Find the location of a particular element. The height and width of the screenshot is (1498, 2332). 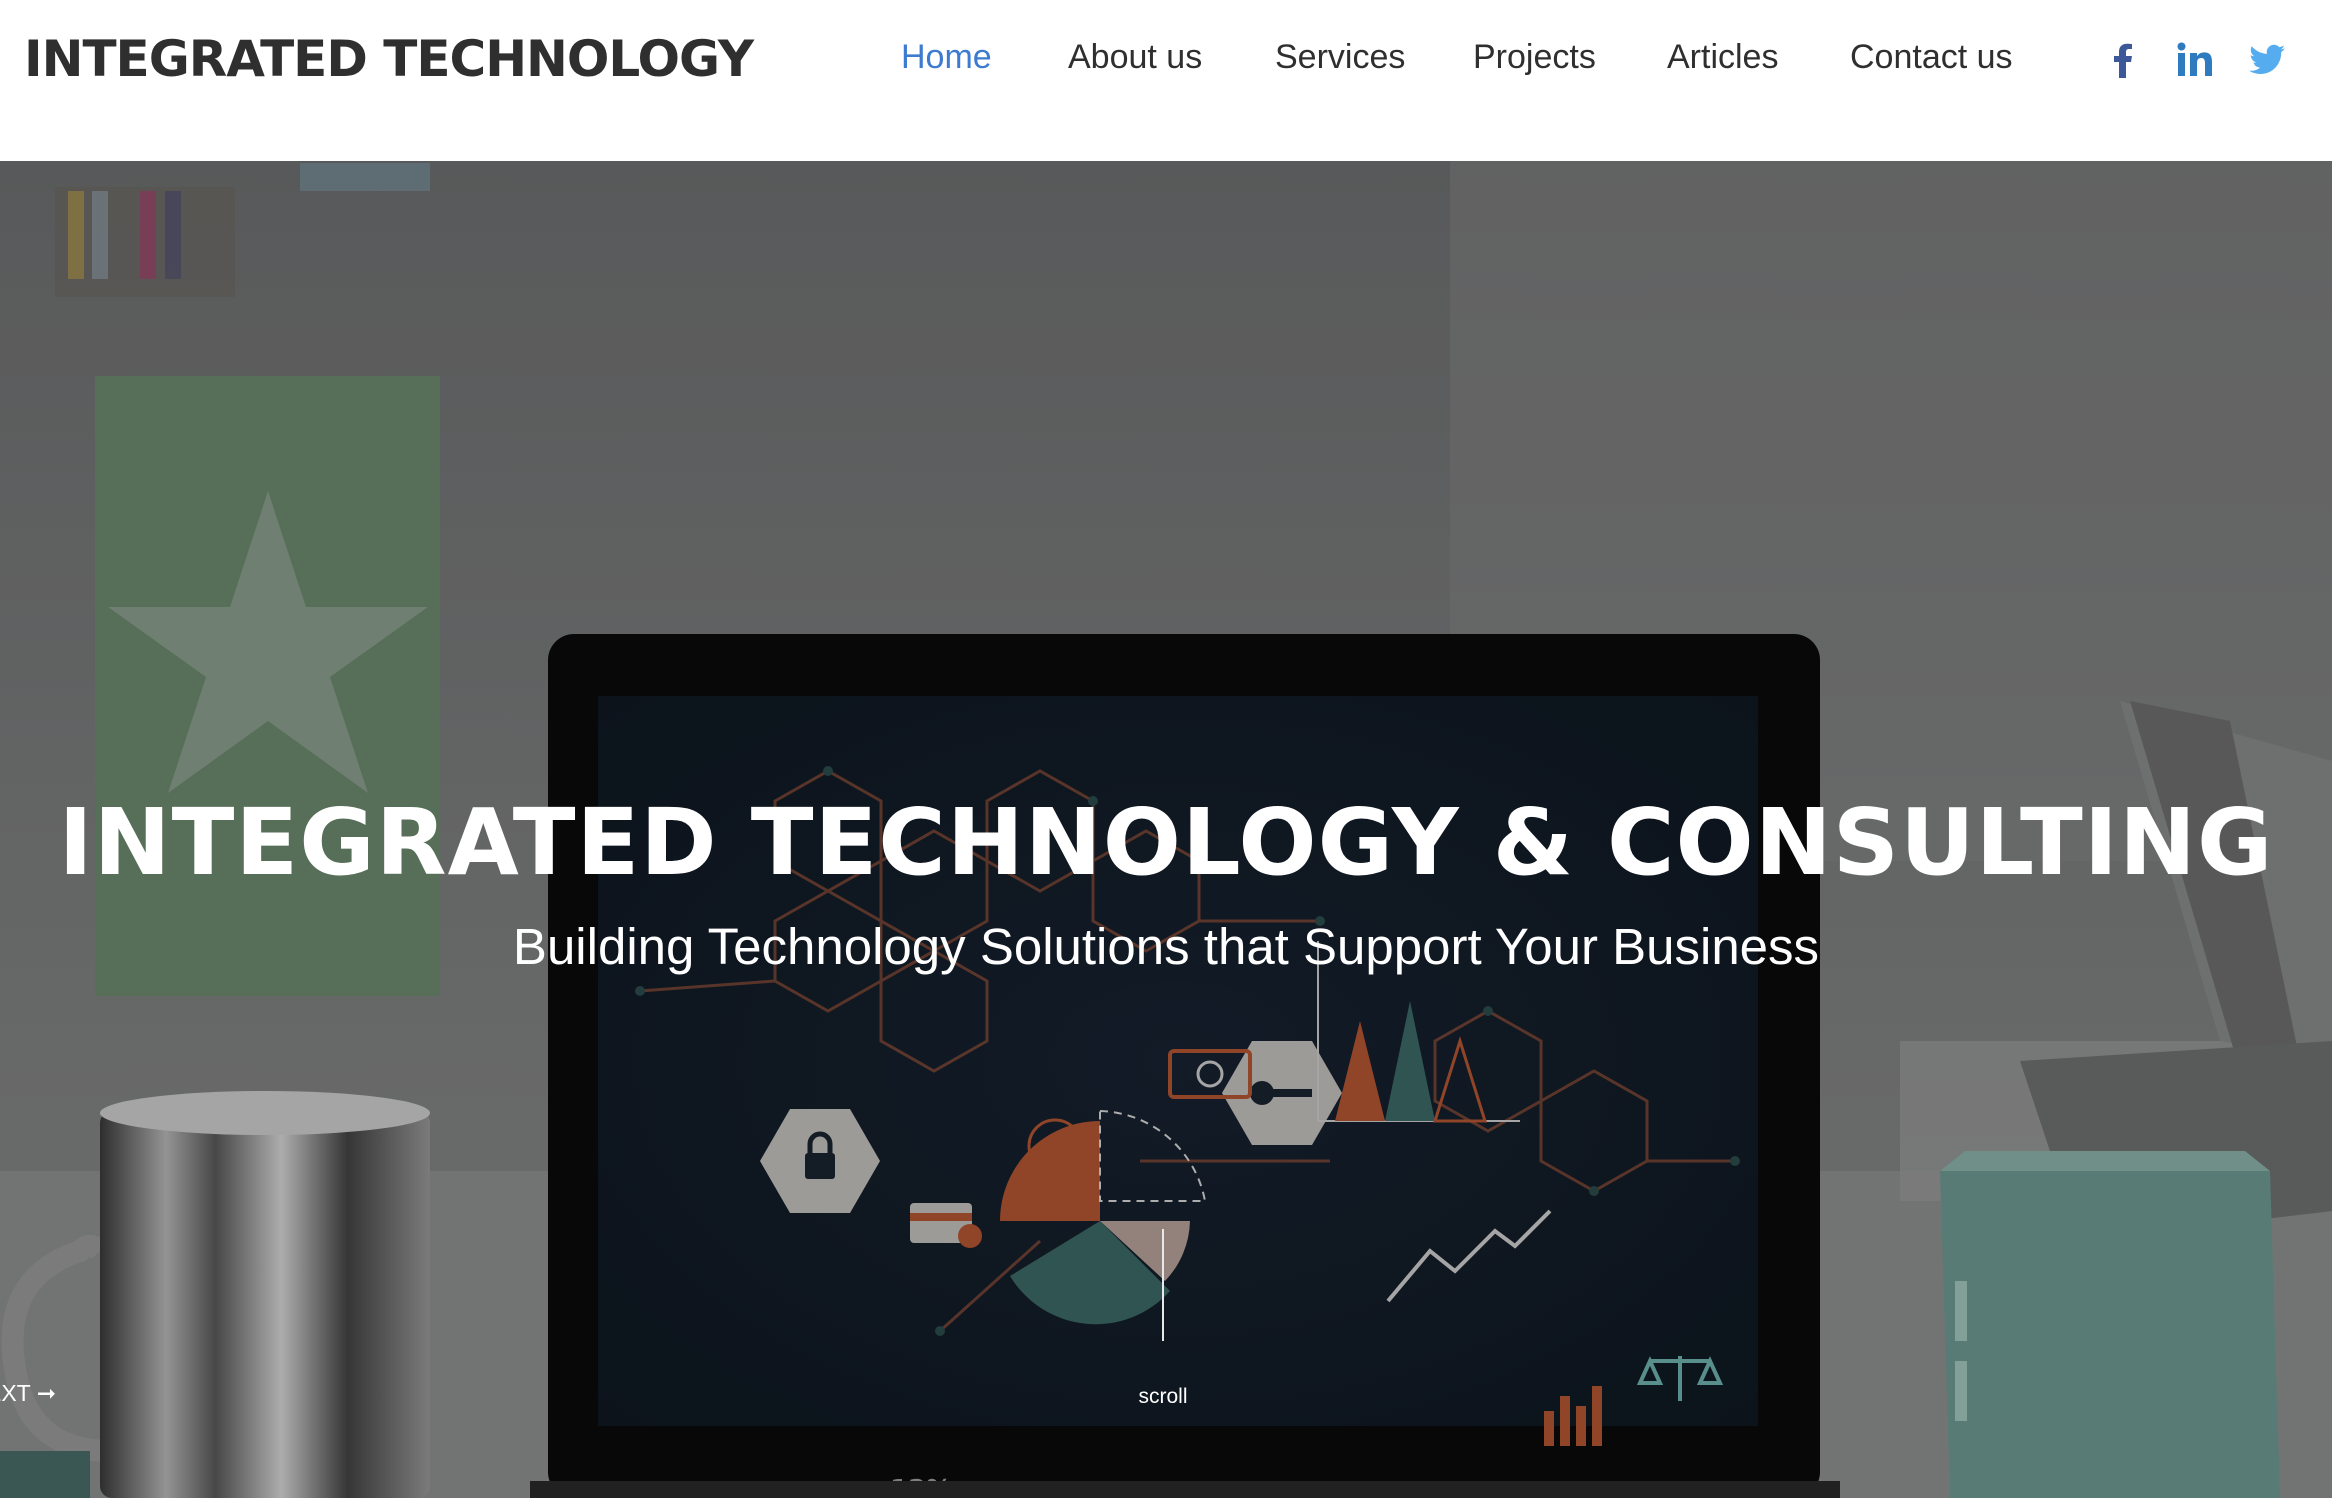

scroll-button: scroll is located at coordinates (1163, 1397).